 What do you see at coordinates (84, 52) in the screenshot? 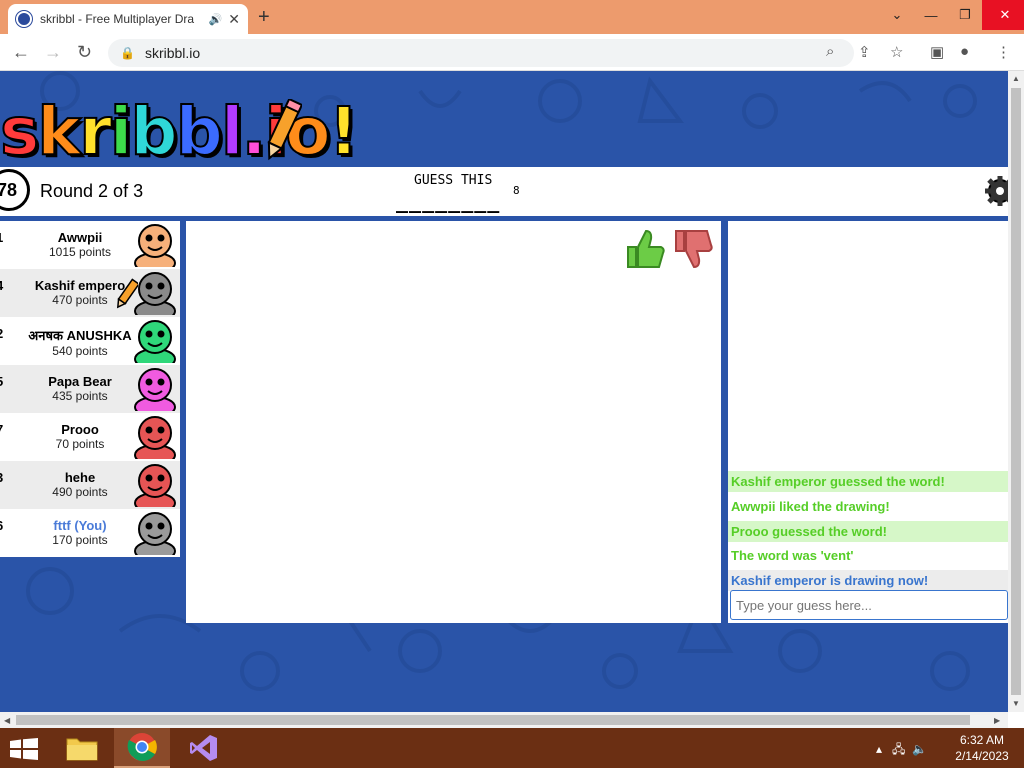
I see `reload-icon: ↻` at bounding box center [84, 52].